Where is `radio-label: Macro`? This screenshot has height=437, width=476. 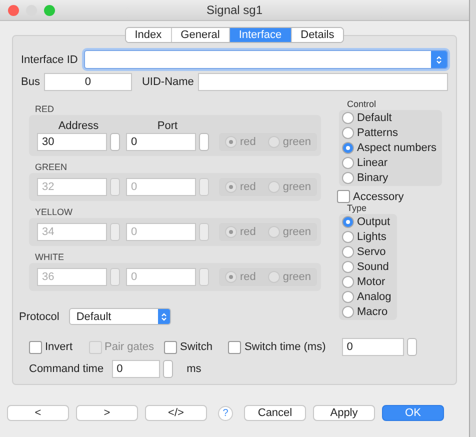 radio-label: Macro is located at coordinates (372, 312).